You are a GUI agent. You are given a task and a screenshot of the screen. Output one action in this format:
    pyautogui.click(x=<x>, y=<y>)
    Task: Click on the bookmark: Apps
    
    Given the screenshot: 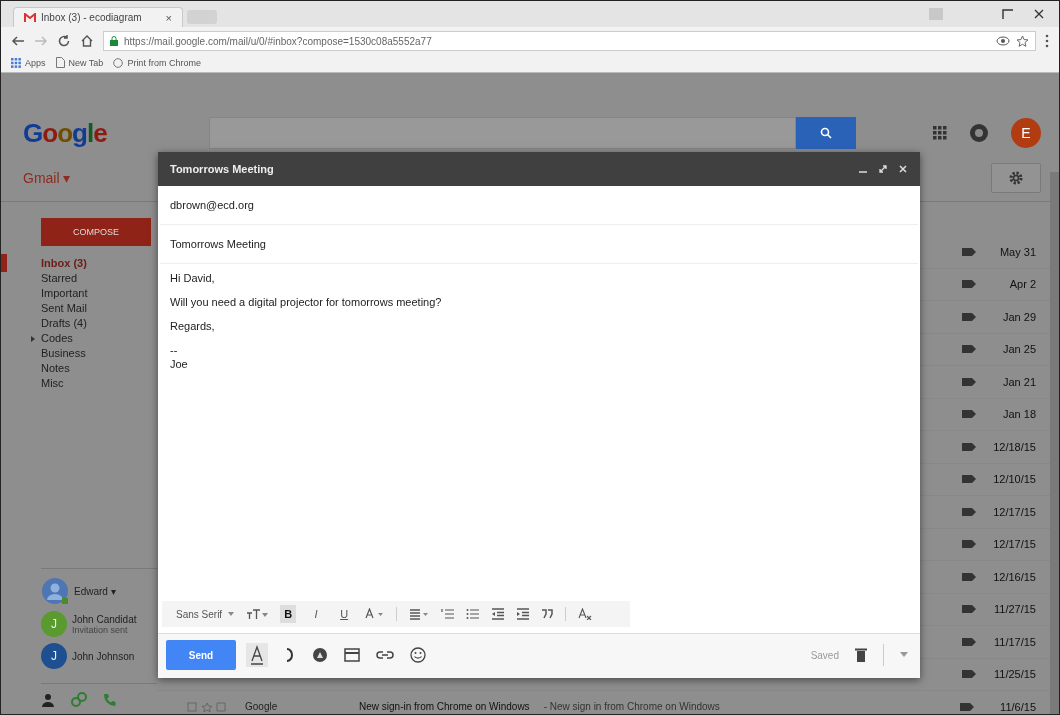 What is the action you would take?
    pyautogui.click(x=28, y=62)
    